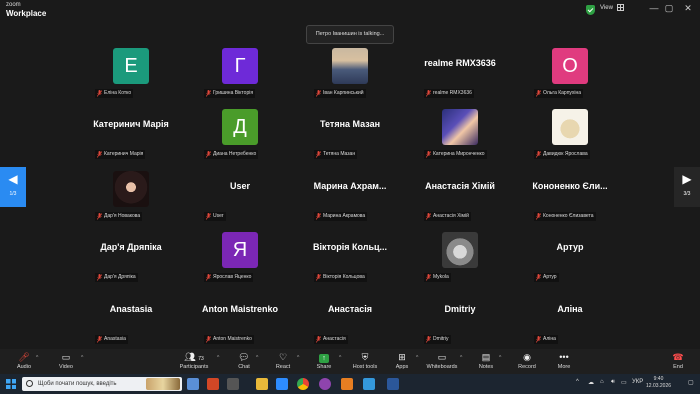 Image resolution: width=700 pixels, height=394 pixels. Describe the element at coordinates (687, 187) in the screenshot. I see `next-page-button: ▶ 3/3` at that location.